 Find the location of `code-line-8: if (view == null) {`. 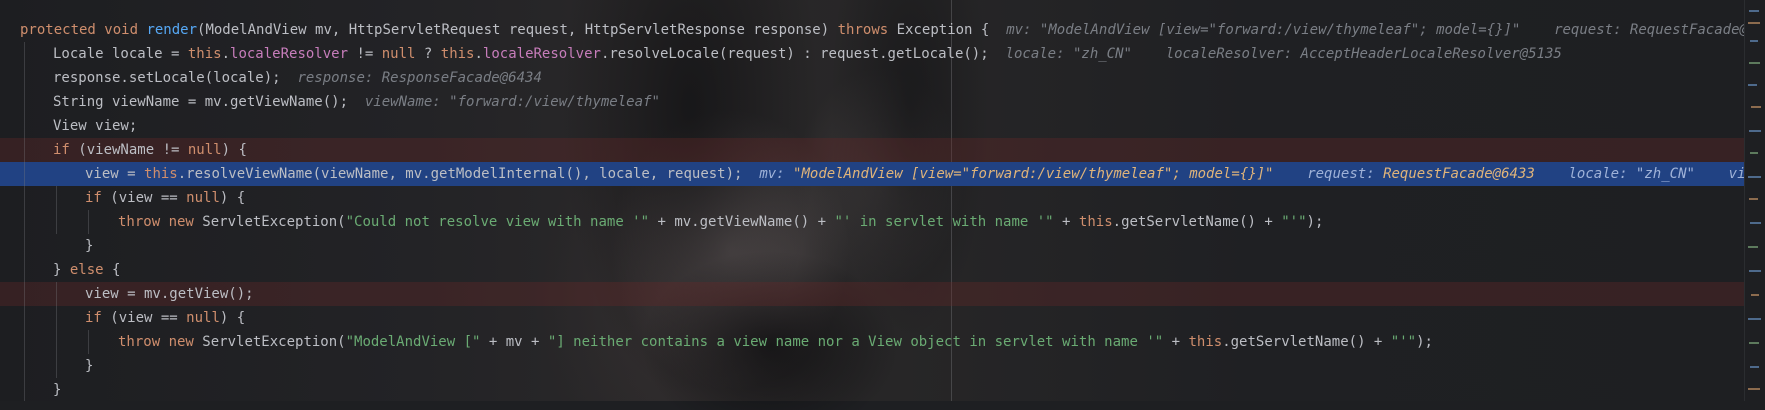

code-line-8: if (view == null) { is located at coordinates (872, 198).